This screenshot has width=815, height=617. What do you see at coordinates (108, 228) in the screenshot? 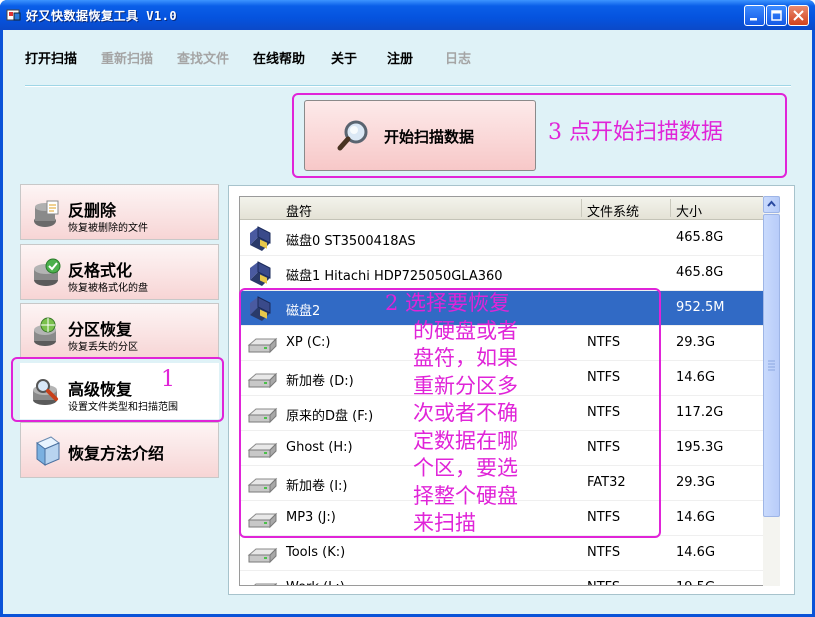
I see `side-button-subtitle: 恢复被删除的文件` at bounding box center [108, 228].